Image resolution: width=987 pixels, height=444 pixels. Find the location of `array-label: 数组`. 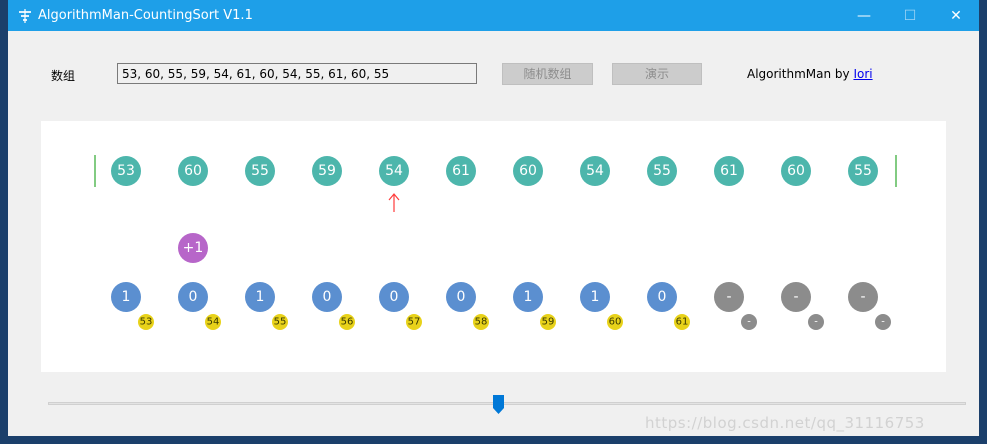

array-label: 数组 is located at coordinates (63, 76).